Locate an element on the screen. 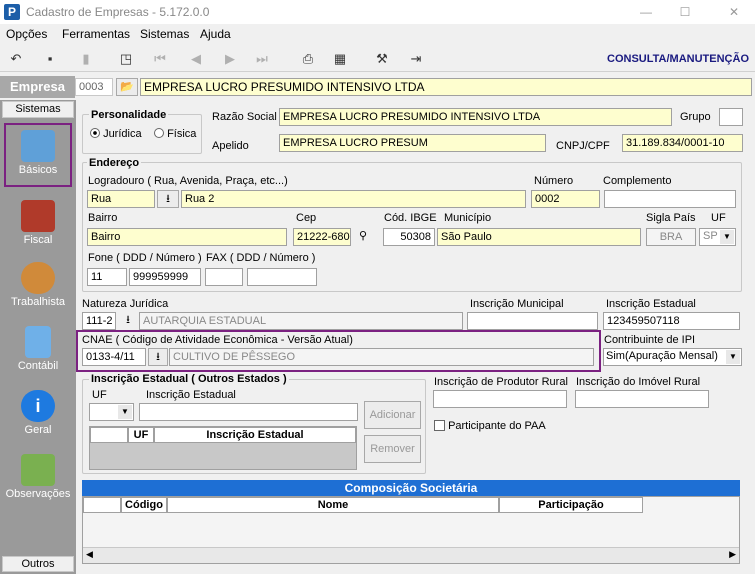 The width and height of the screenshot is (755, 574). sidebar-item-contabil: Contábil is located at coordinates (38, 352).